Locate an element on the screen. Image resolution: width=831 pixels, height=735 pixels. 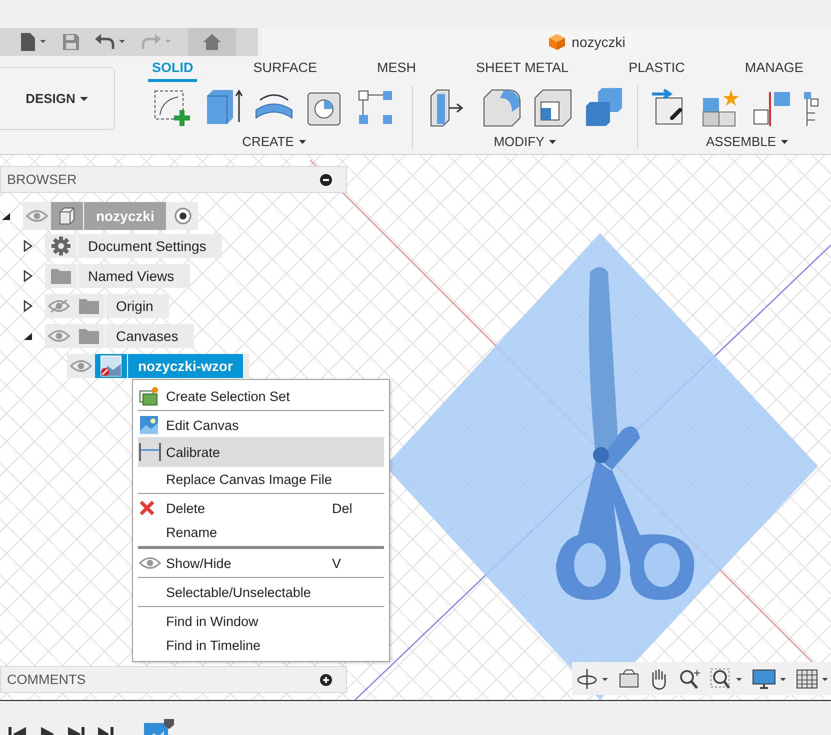
document-tab: nozyczki is located at coordinates (546, 42).